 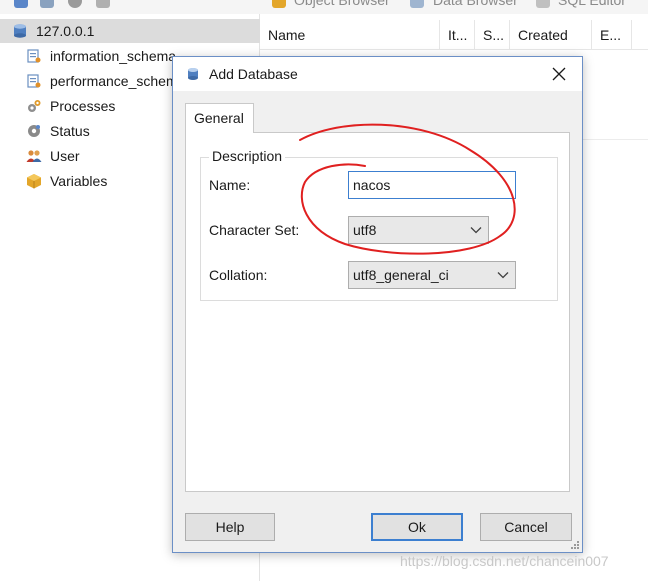 I want to click on collation-label: Collation:, so click(x=238, y=275).